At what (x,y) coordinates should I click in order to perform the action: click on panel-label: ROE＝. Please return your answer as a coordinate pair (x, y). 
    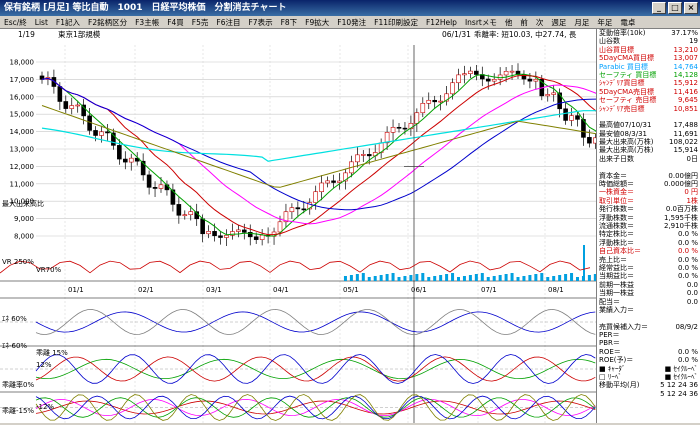
    Looking at the image, I should click on (610, 351).